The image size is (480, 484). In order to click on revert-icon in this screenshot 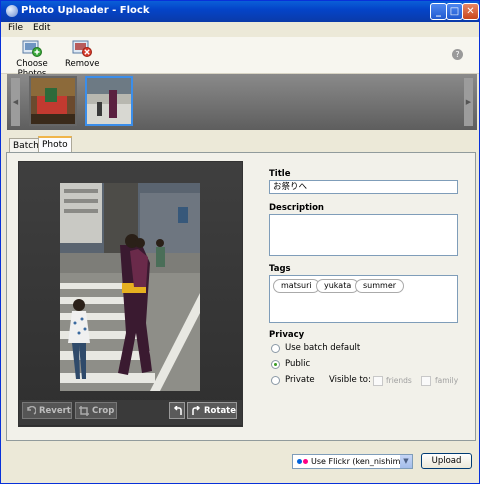, I will do `click(31, 410)`.